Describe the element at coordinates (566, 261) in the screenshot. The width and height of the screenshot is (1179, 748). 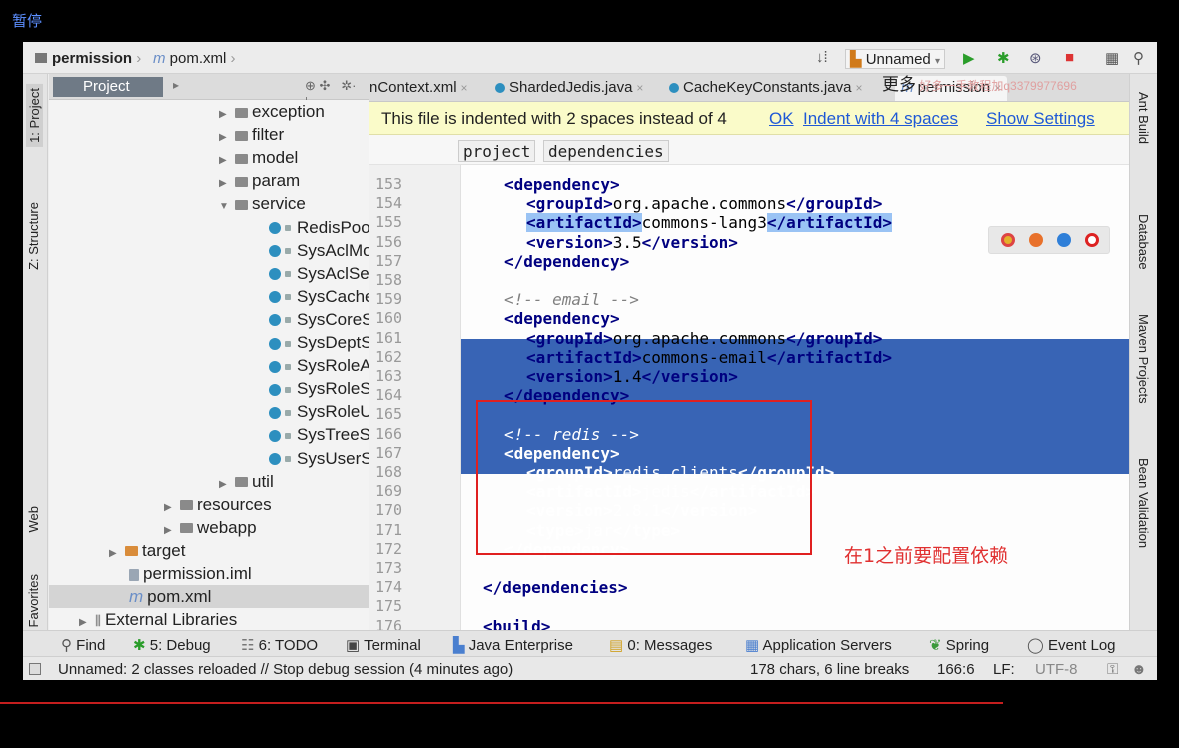
I see `code-line: </dependency>` at that location.